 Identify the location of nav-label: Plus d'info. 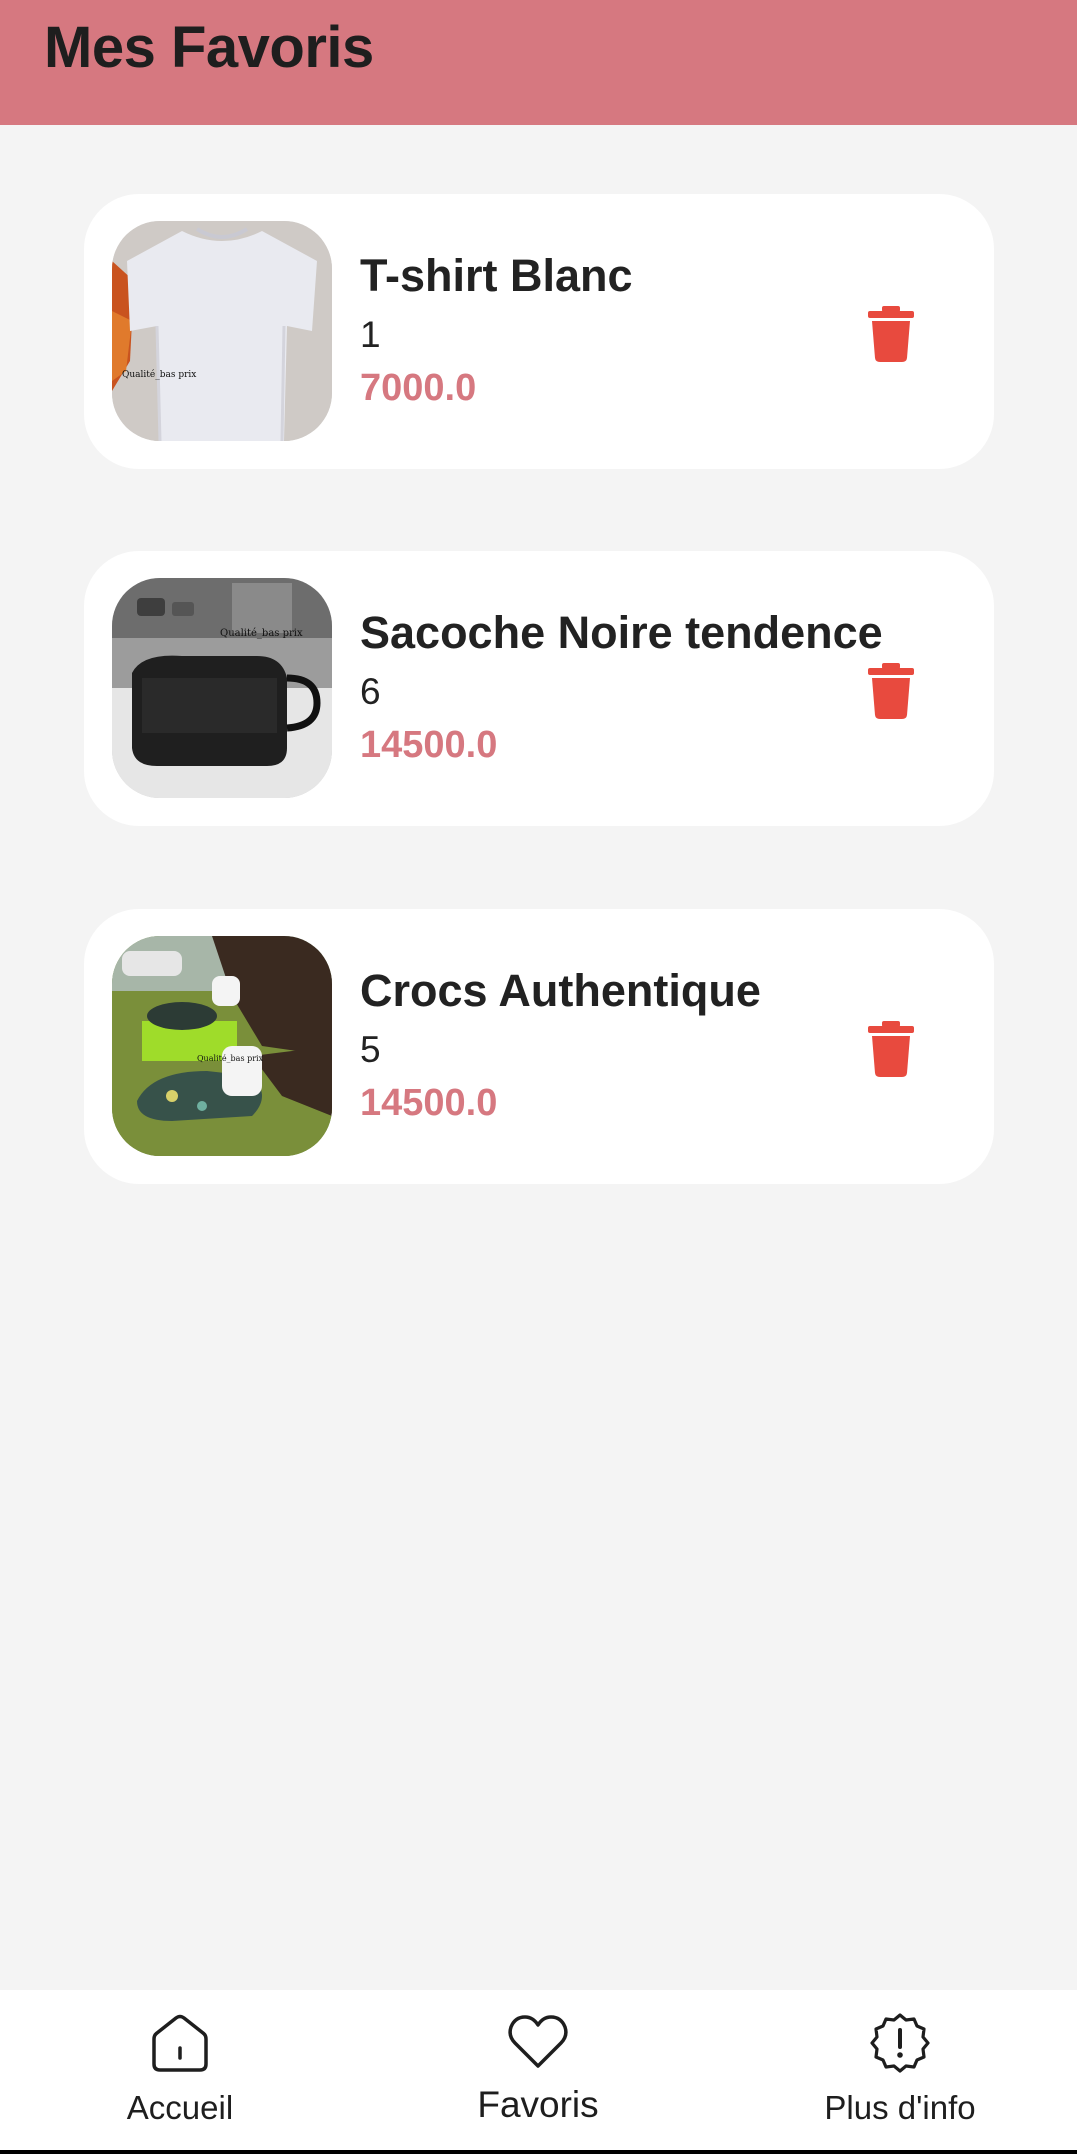
(900, 2107).